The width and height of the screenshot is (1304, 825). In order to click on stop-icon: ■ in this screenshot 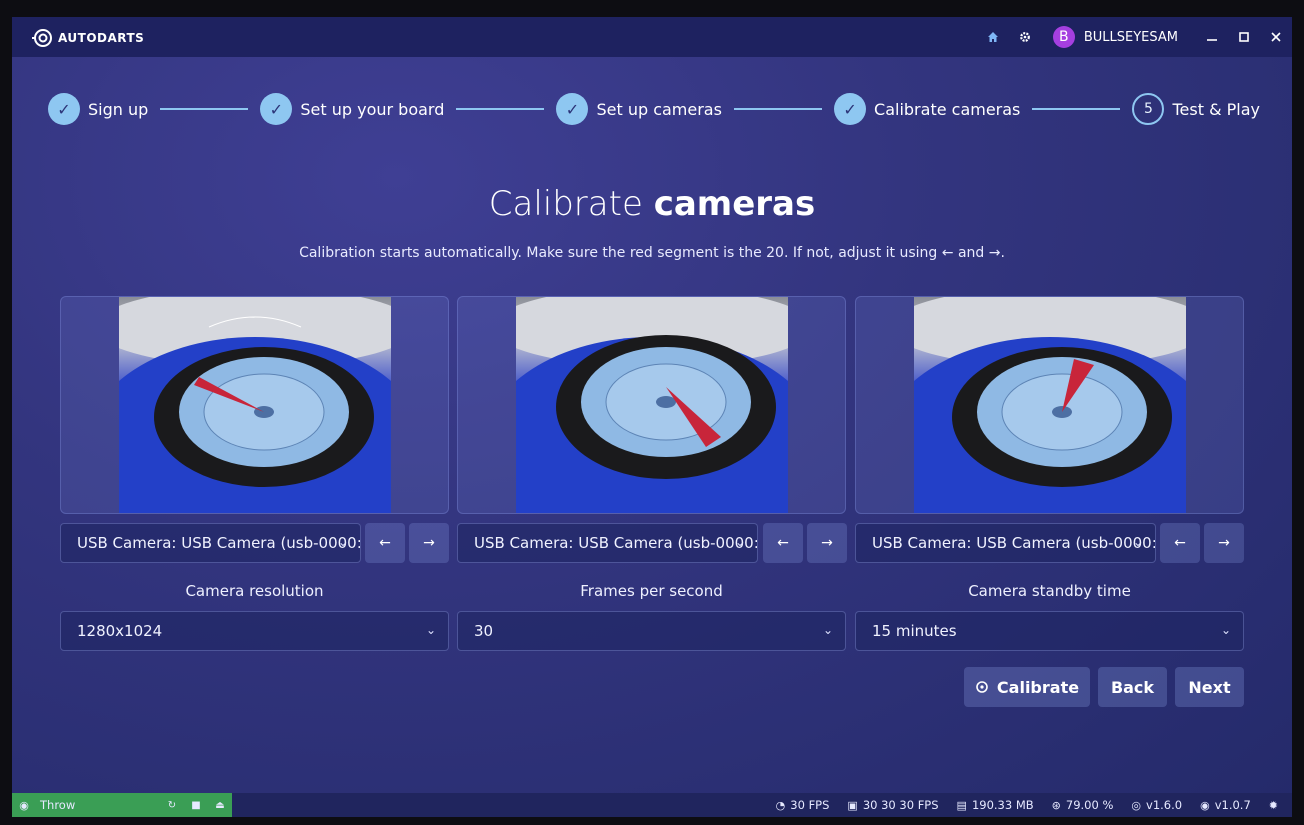, I will do `click(196, 805)`.